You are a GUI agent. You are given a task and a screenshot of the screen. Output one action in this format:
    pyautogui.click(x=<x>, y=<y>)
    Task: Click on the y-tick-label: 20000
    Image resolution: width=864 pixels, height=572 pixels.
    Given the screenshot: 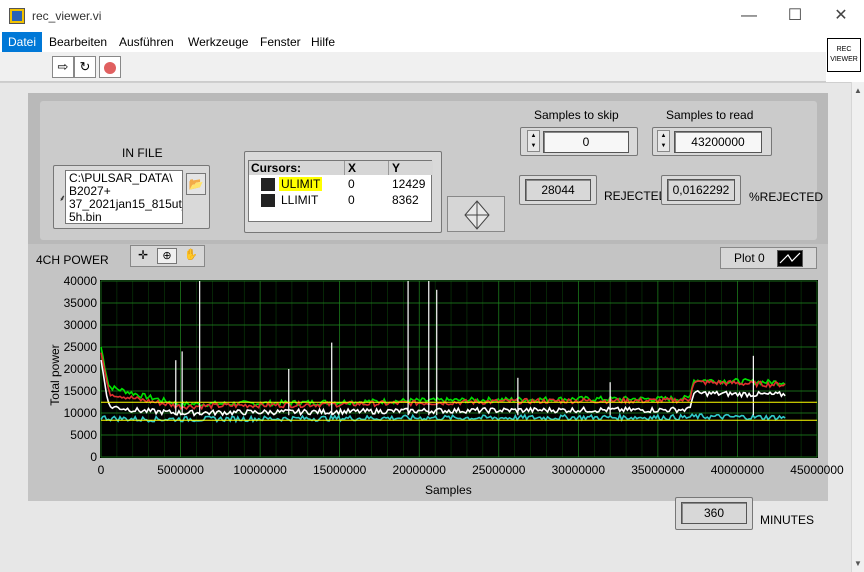 What is the action you would take?
    pyautogui.click(x=81, y=369)
    